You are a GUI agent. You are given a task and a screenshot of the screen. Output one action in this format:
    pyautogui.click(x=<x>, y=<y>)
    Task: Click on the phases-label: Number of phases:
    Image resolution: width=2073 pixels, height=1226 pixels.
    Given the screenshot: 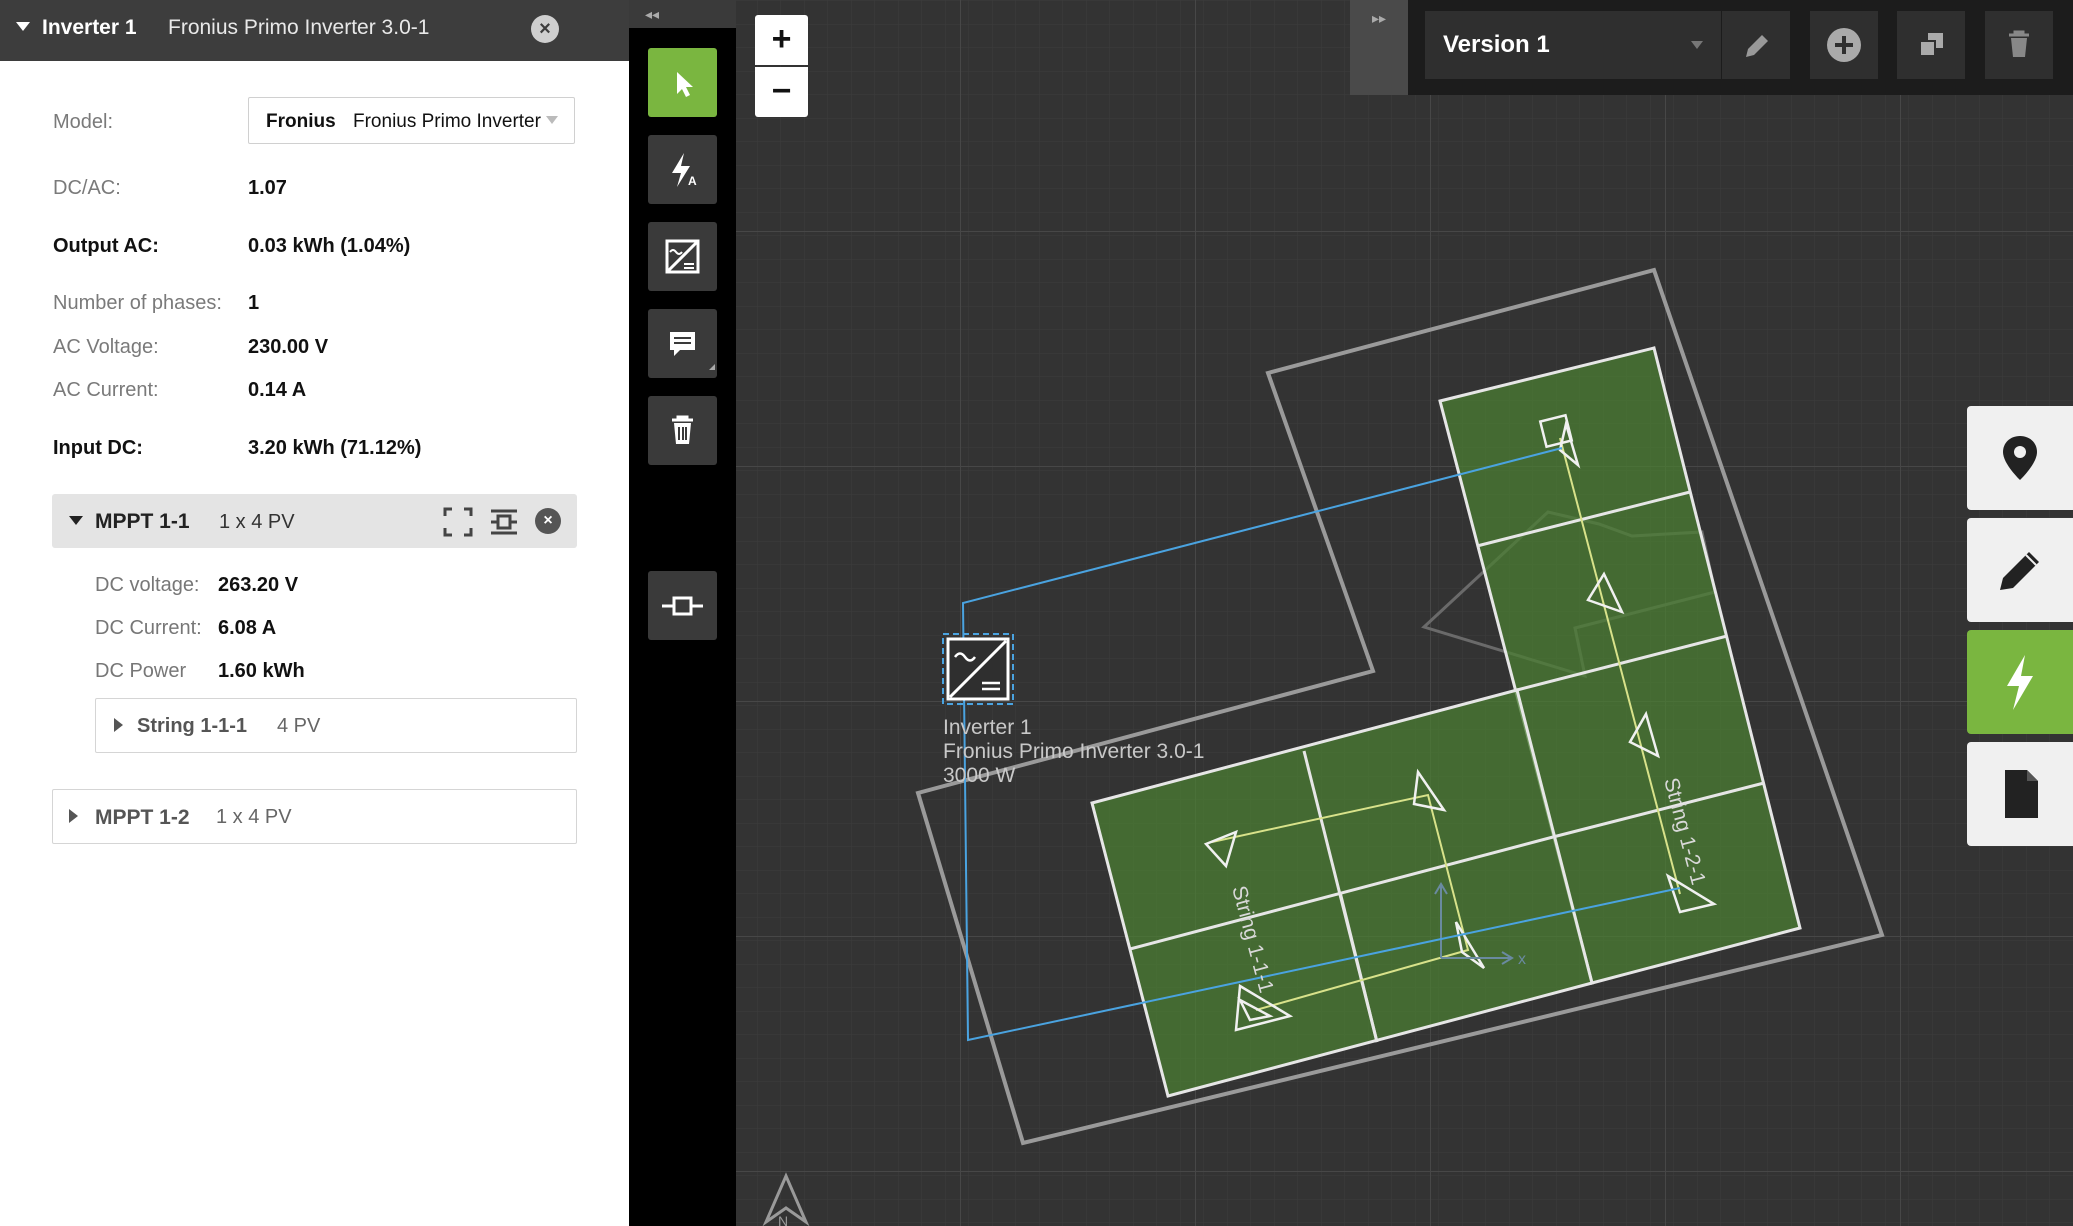 What is the action you would take?
    pyautogui.click(x=137, y=303)
    